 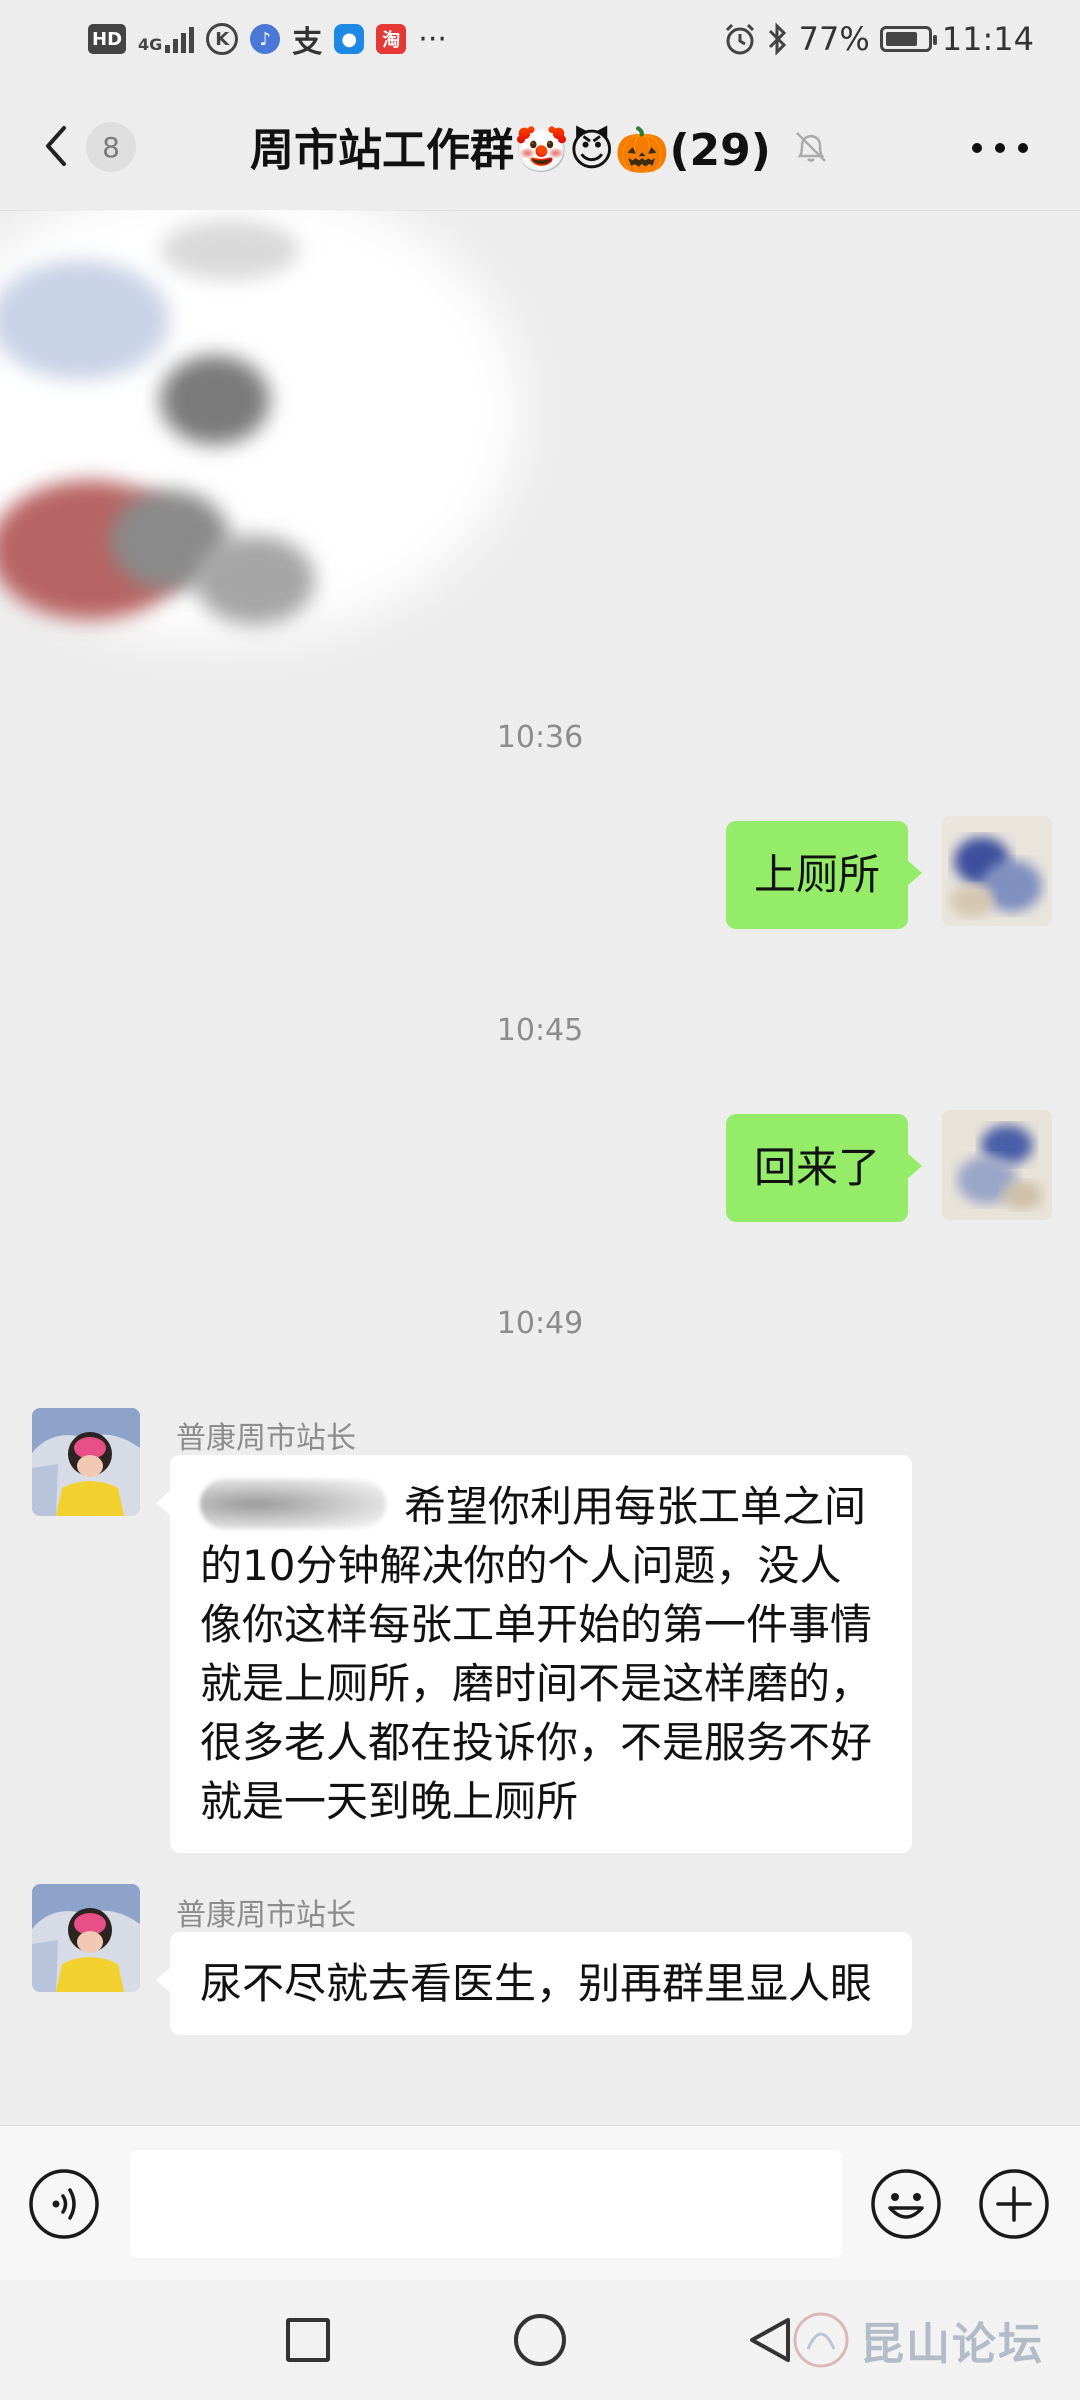 What do you see at coordinates (307, 42) in the screenshot?
I see `alipay-icon: 支` at bounding box center [307, 42].